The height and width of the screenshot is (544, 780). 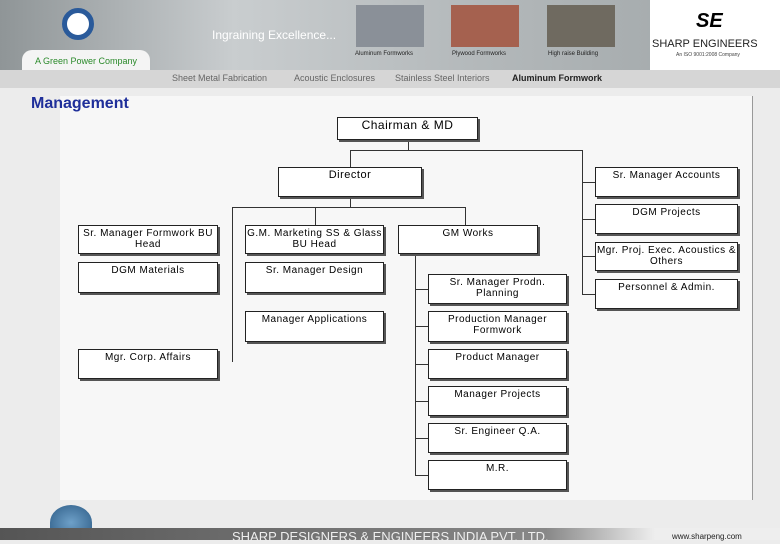 What do you see at coordinates (666, 256) in the screenshot?
I see `org-box: Mgr. Proj. Exec. Acoustics & Others` at bounding box center [666, 256].